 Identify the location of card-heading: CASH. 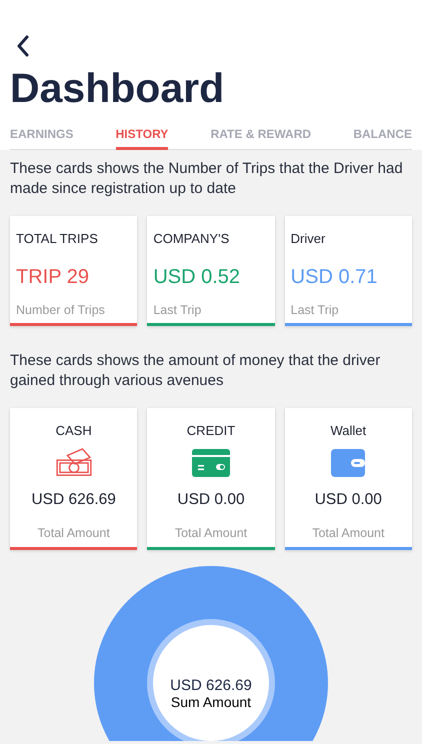
(74, 430).